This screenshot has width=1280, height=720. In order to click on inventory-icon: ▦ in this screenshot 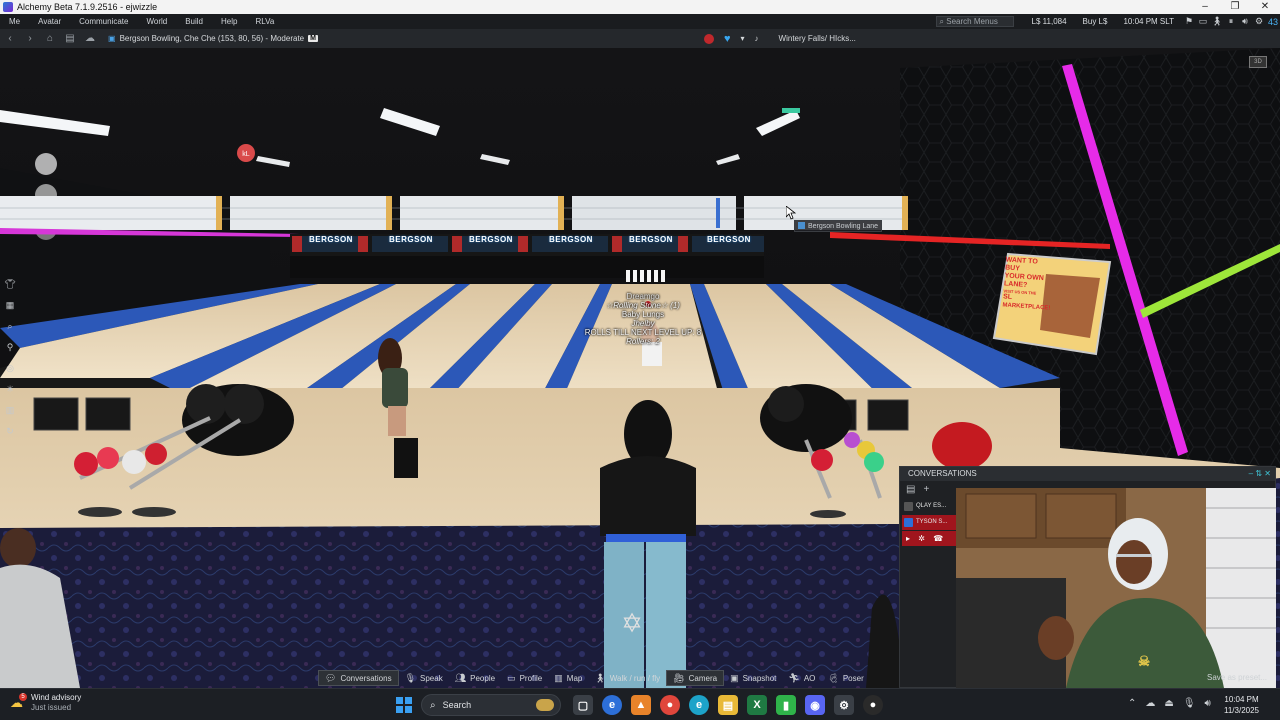, I will do `click(10, 305)`.